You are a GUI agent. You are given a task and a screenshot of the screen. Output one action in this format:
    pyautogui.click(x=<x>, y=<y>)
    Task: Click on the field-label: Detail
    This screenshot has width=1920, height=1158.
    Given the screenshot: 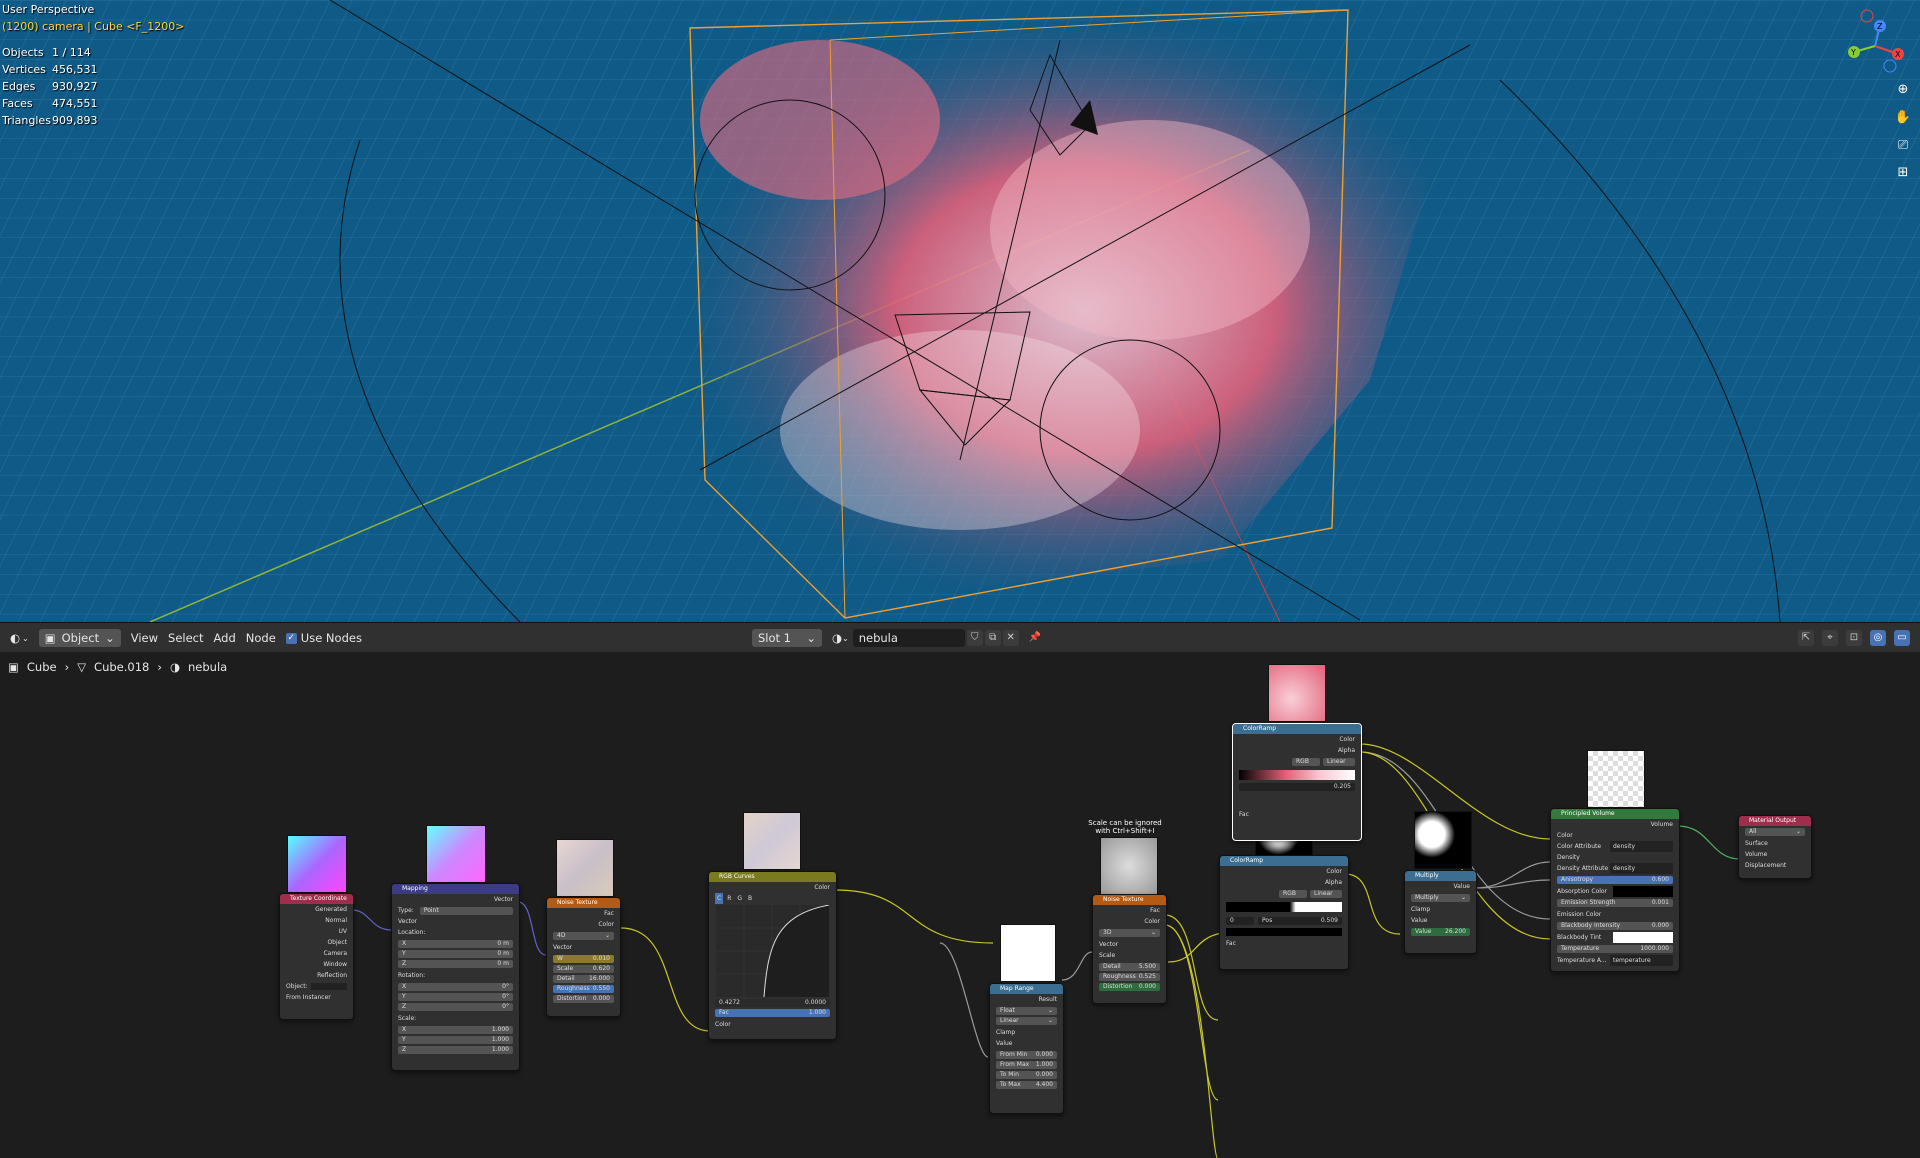 What is the action you would take?
    pyautogui.click(x=1112, y=966)
    